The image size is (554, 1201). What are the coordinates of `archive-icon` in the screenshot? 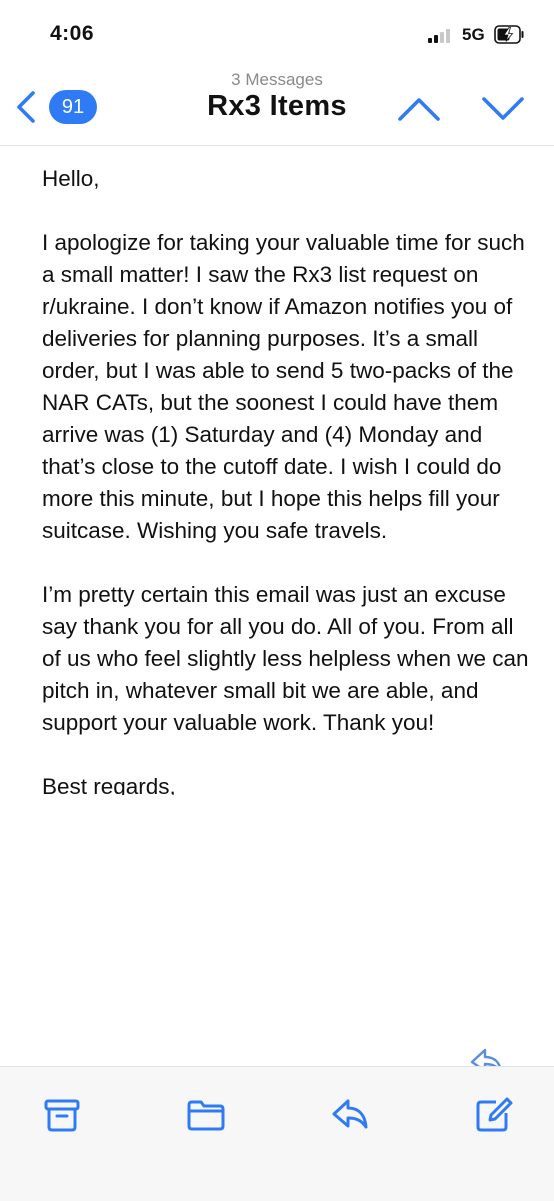 It's located at (62, 1115).